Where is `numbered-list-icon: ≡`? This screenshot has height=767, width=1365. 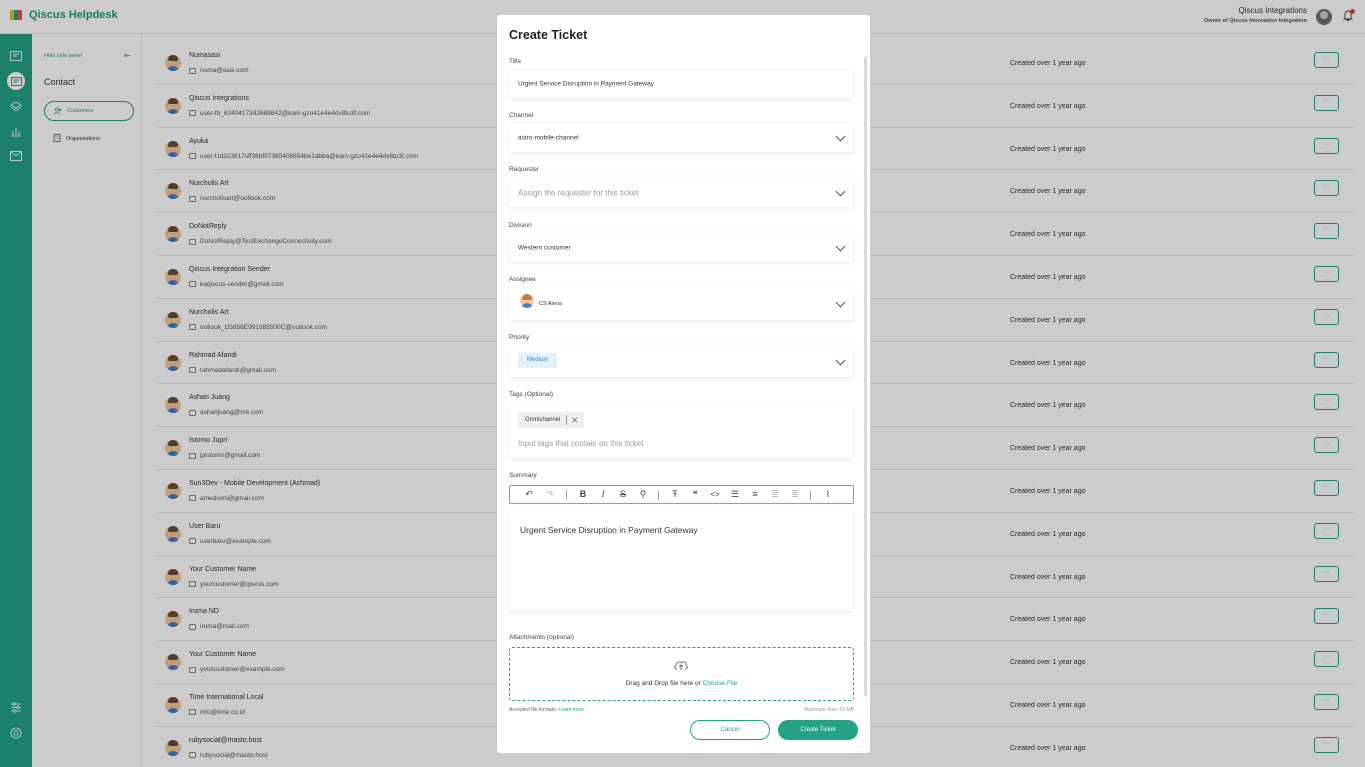 numbered-list-icon: ≡ is located at coordinates (755, 494).